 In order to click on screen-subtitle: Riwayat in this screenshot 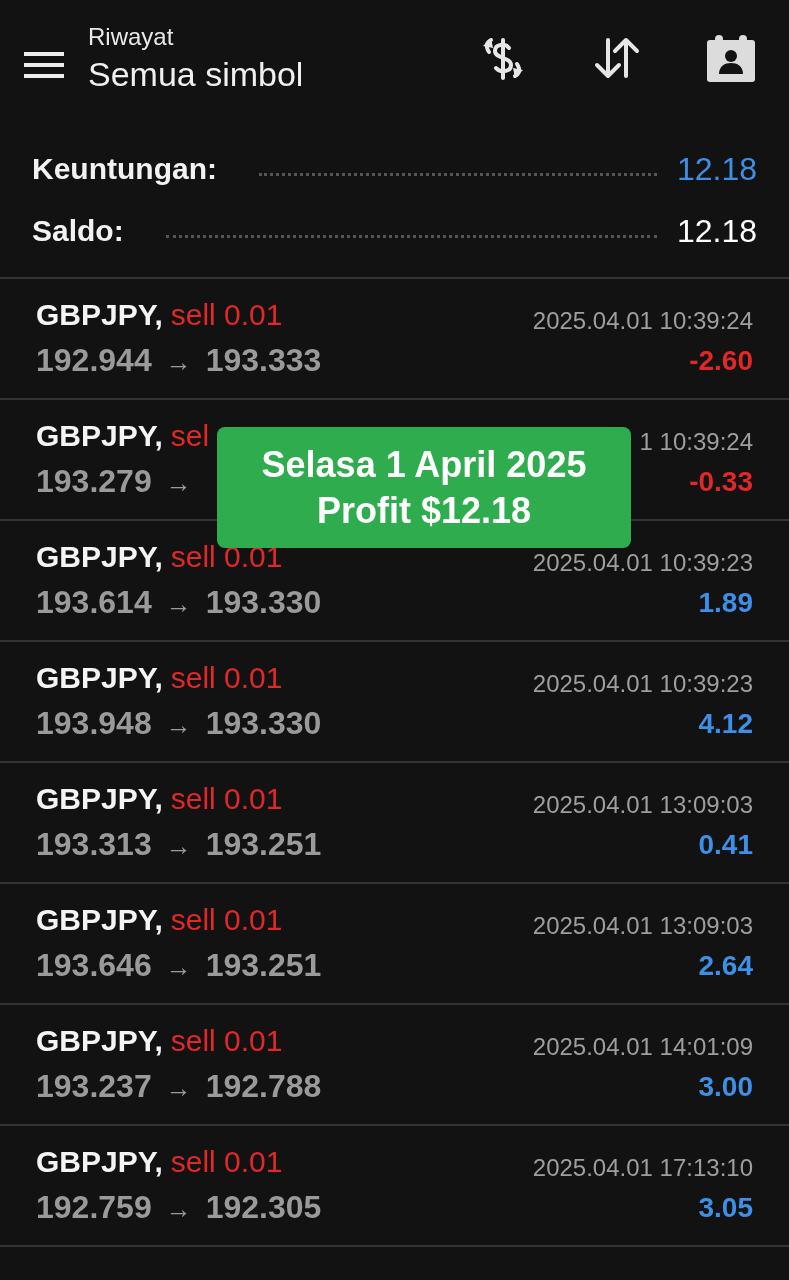, I will do `click(131, 36)`.